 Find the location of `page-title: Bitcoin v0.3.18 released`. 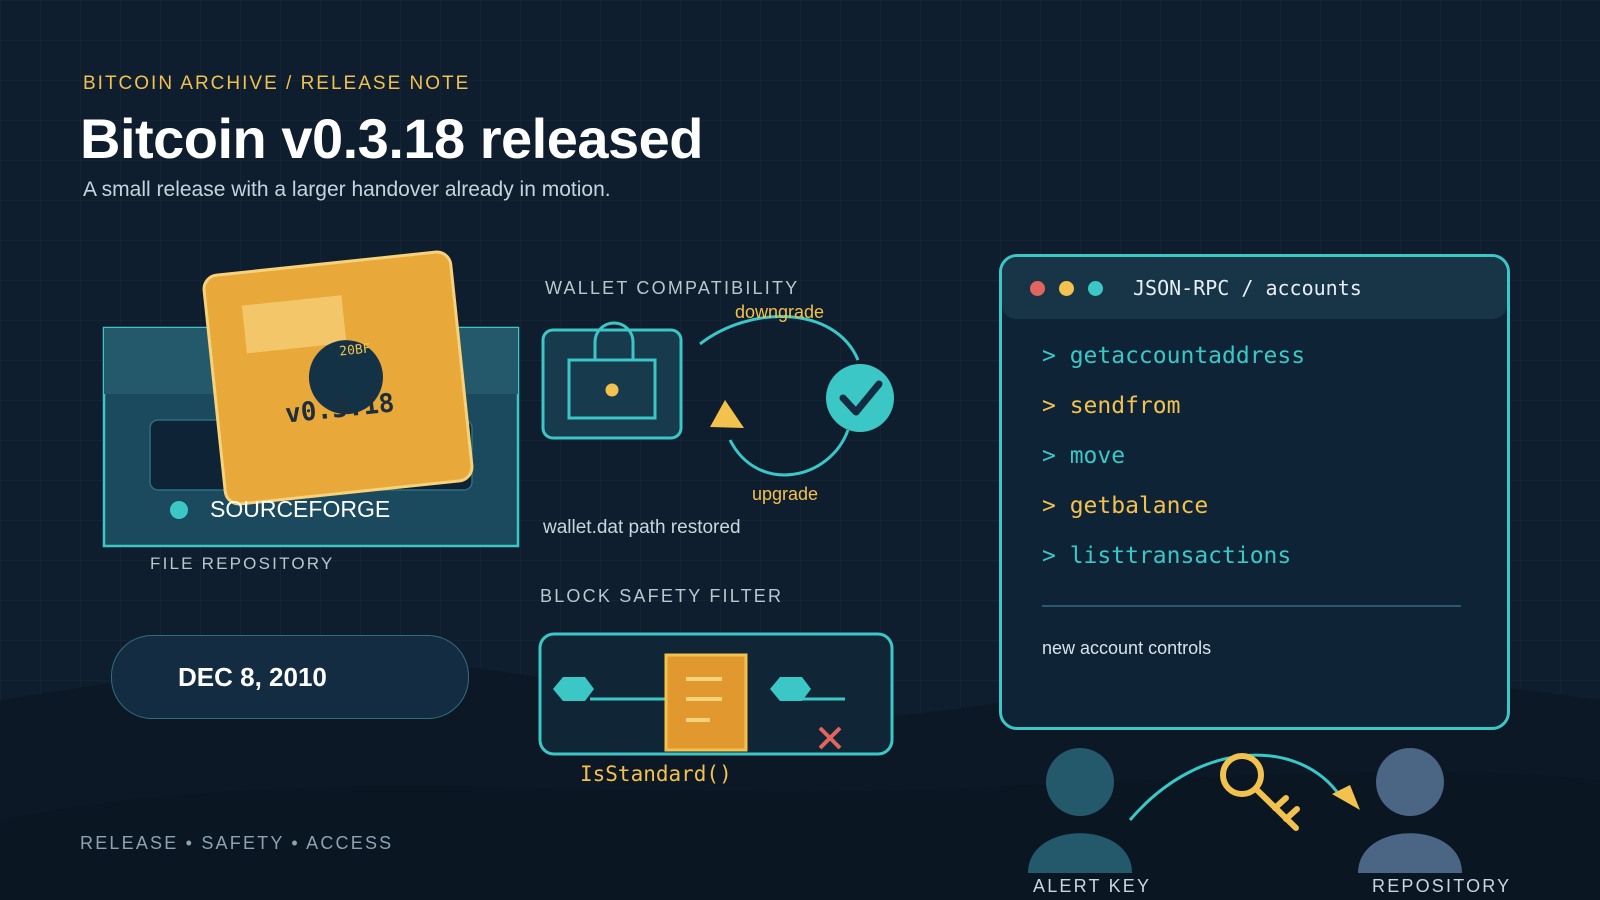

page-title: Bitcoin v0.3.18 released is located at coordinates (392, 138).